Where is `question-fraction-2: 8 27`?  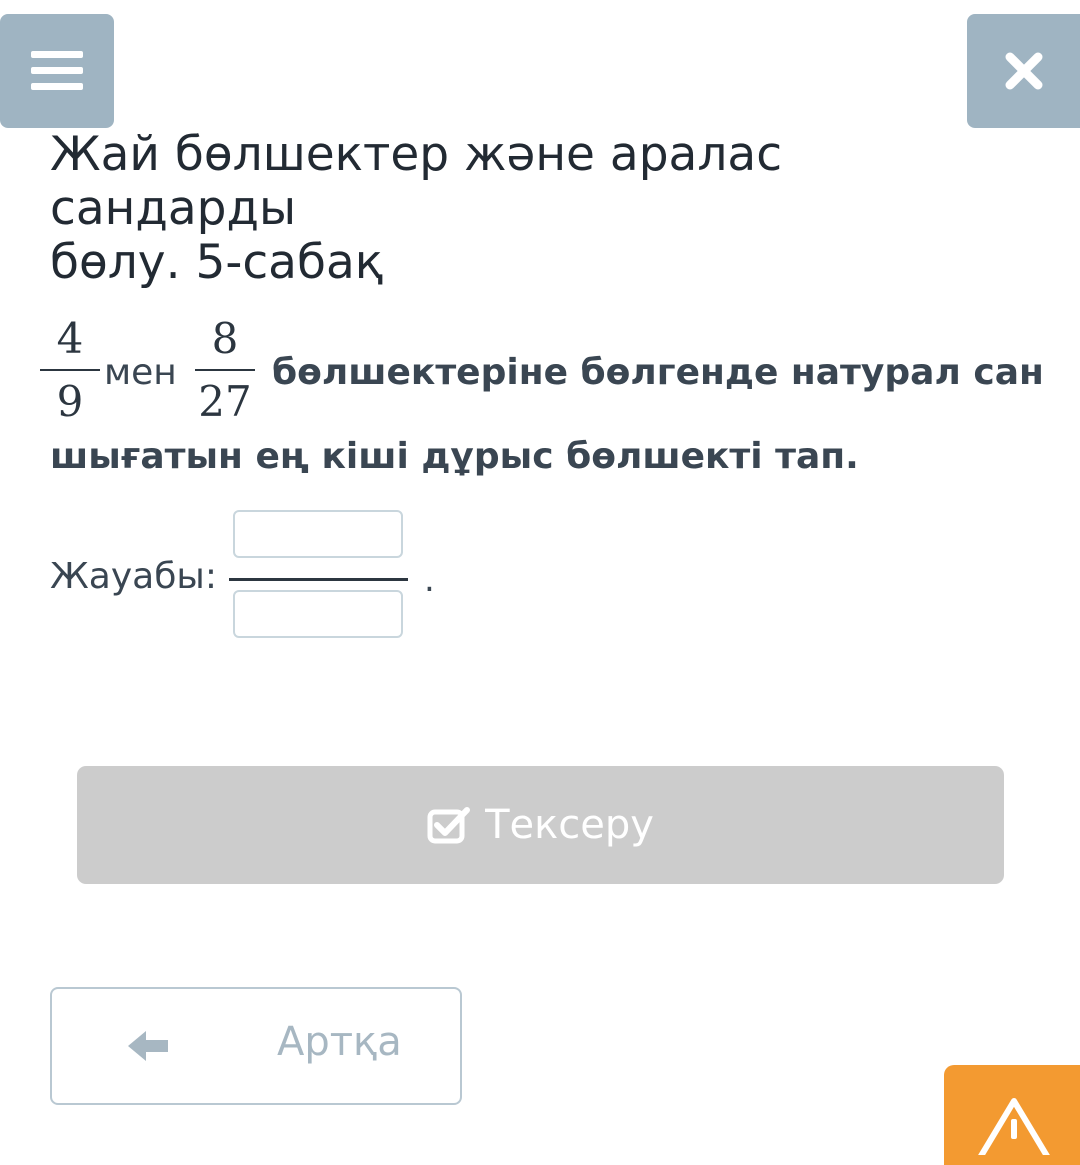 question-fraction-2: 8 27 is located at coordinates (225, 370).